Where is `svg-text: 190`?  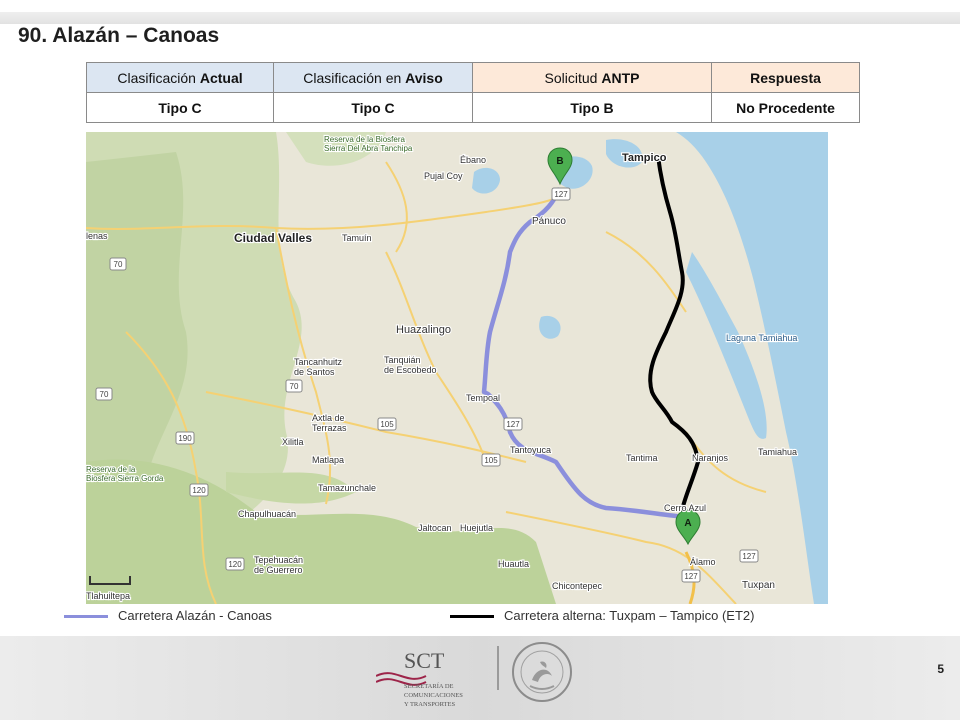 svg-text: 190 is located at coordinates (185, 438).